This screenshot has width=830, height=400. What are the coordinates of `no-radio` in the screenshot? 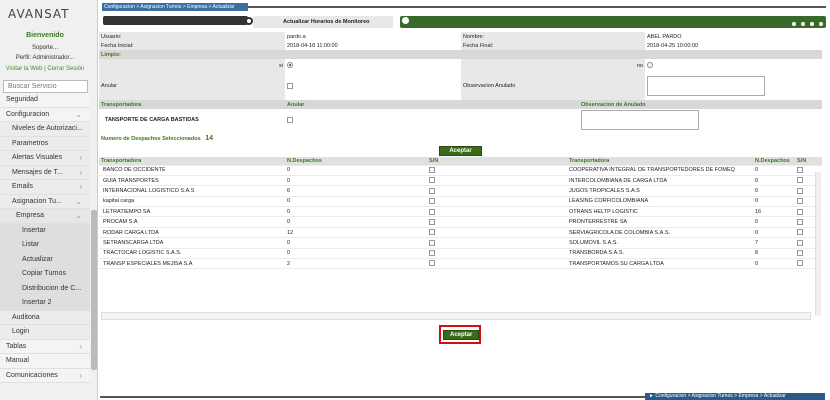 It's located at (650, 65).